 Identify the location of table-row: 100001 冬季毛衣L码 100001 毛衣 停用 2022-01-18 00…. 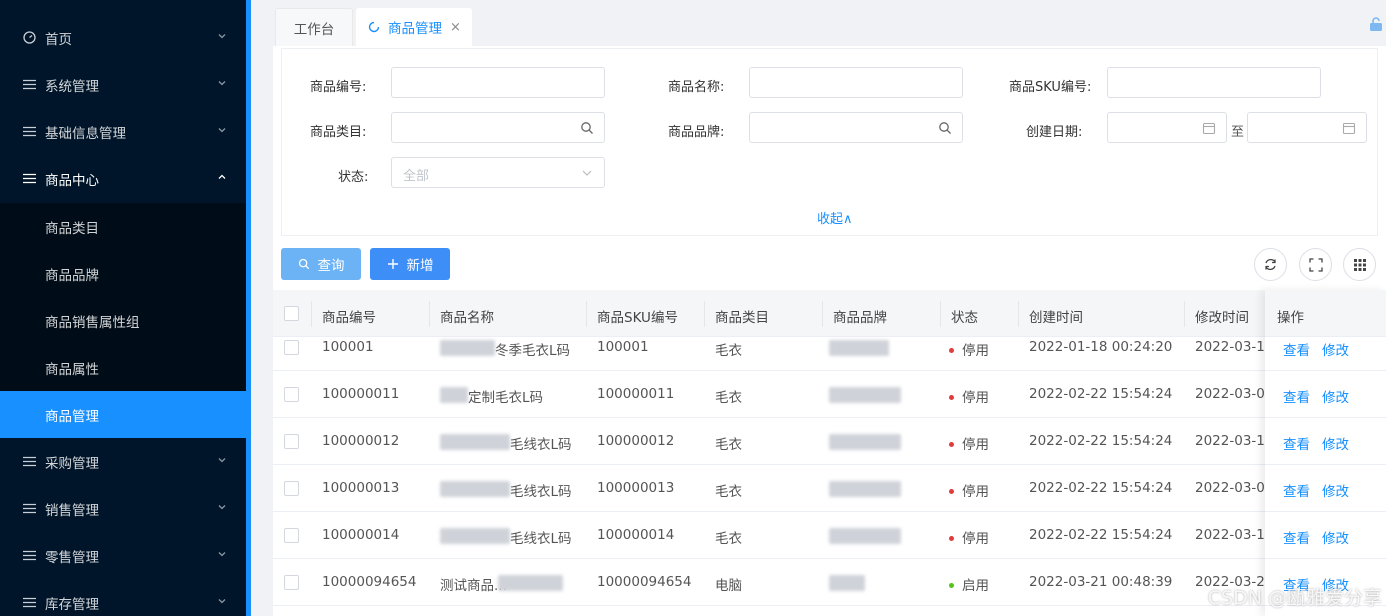
(829, 354).